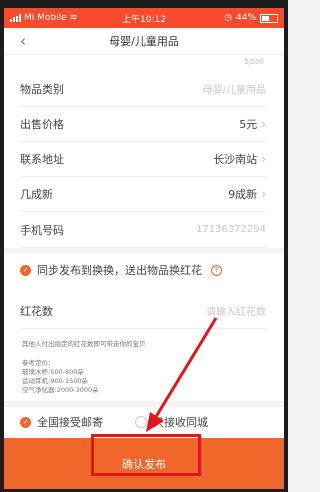 Image resolution: width=320 pixels, height=492 pixels. I want to click on annotation-highlight-box, so click(146, 455).